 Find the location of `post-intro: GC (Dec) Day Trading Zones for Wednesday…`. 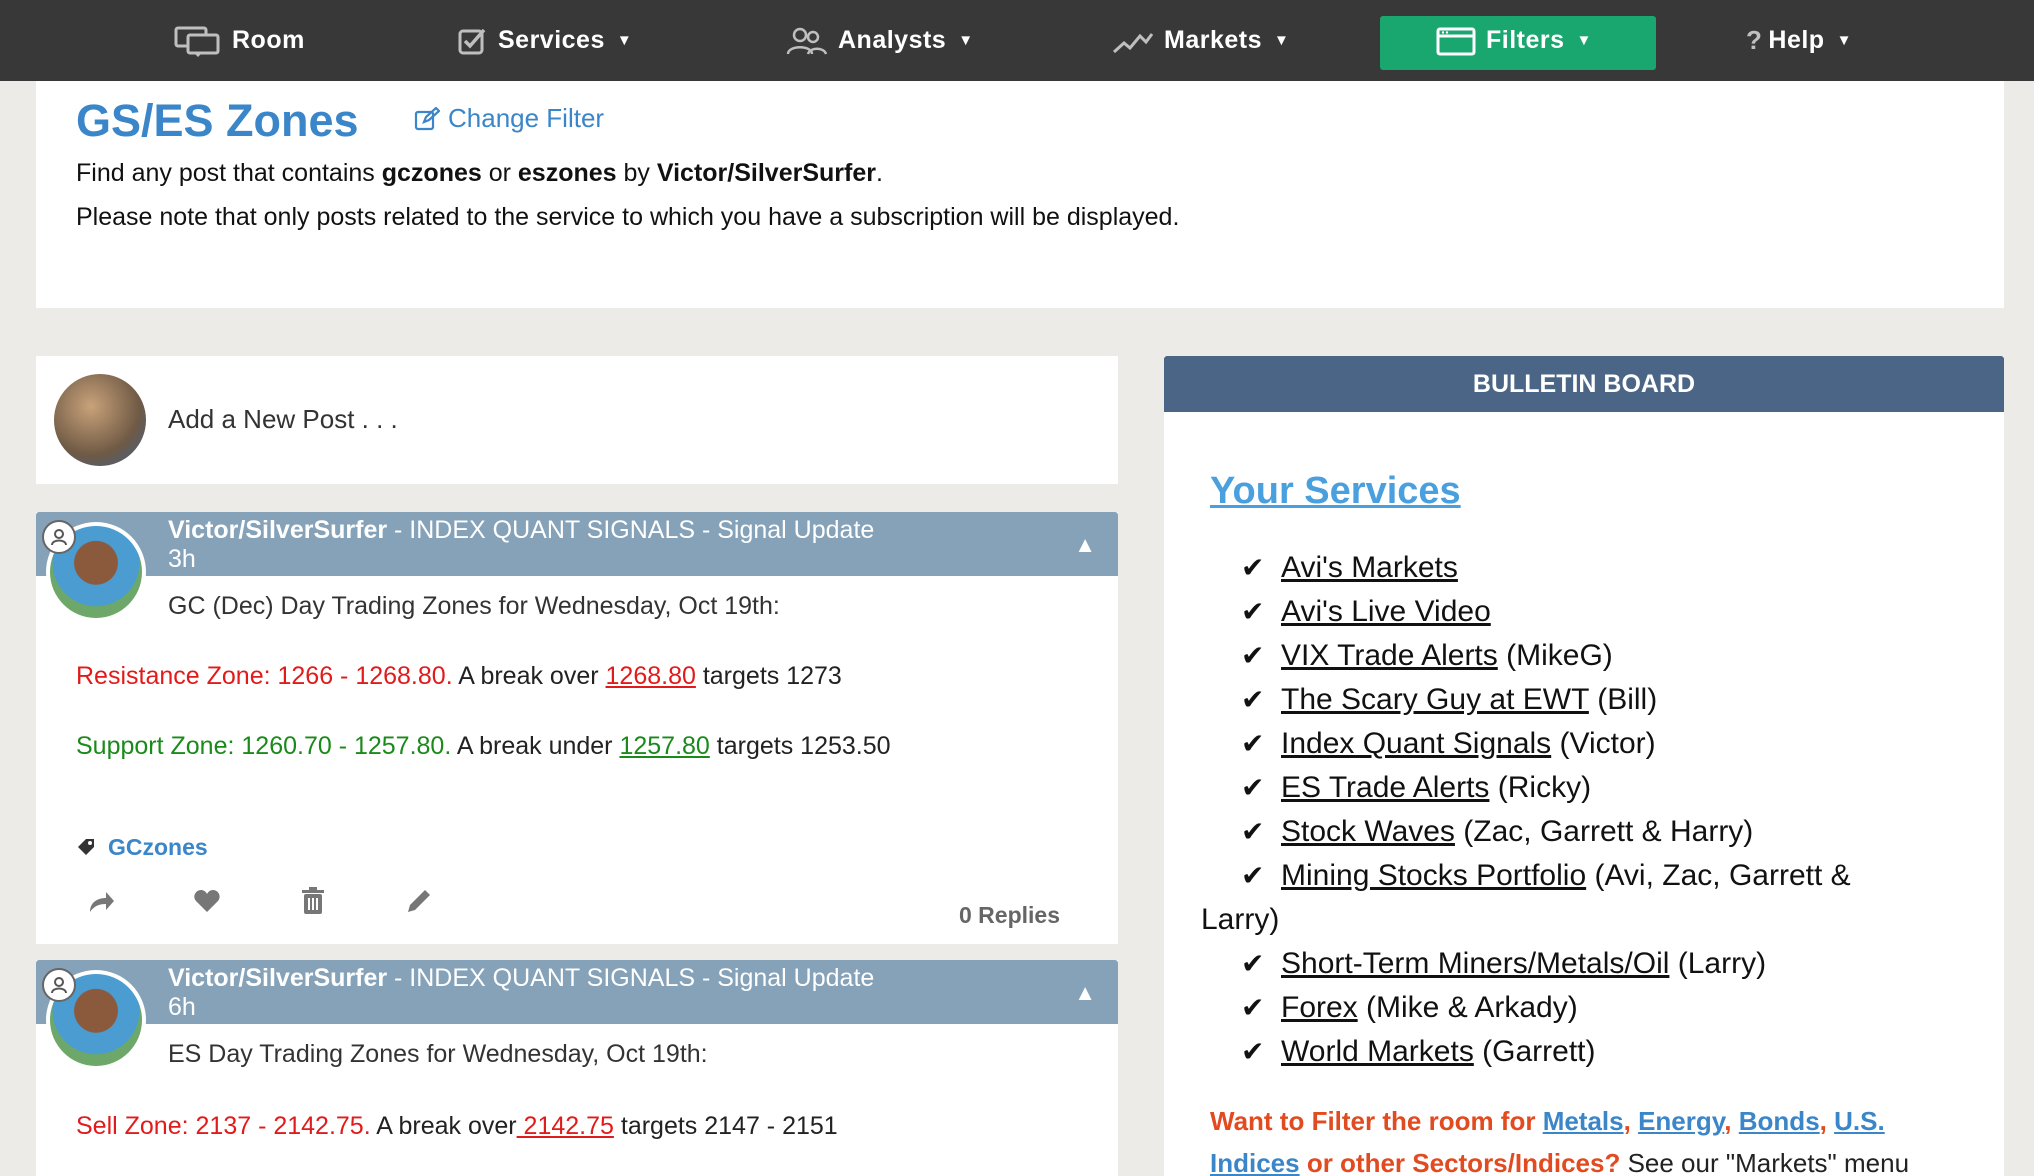

post-intro: GC (Dec) Day Trading Zones for Wednesday… is located at coordinates (474, 606).